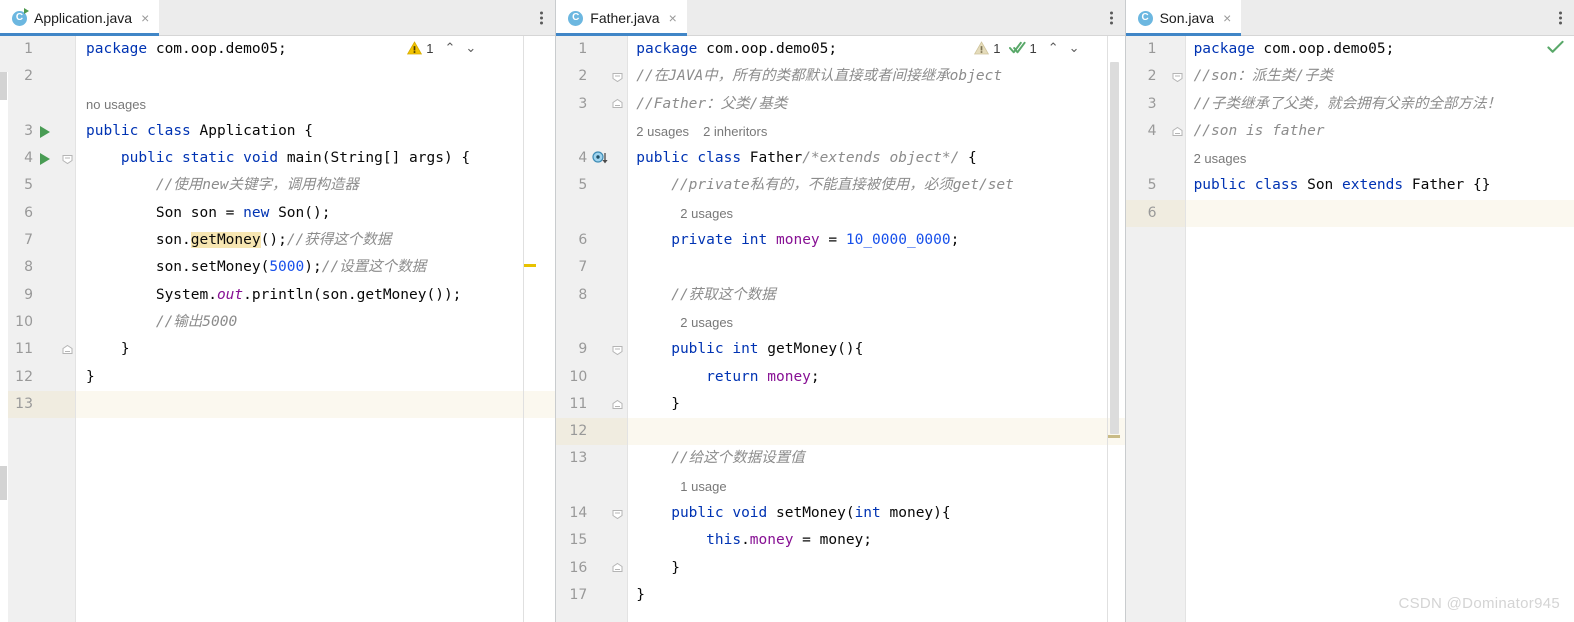 The image size is (1574, 622). Describe the element at coordinates (530, 329) in the screenshot. I see `marker-track-application` at that location.